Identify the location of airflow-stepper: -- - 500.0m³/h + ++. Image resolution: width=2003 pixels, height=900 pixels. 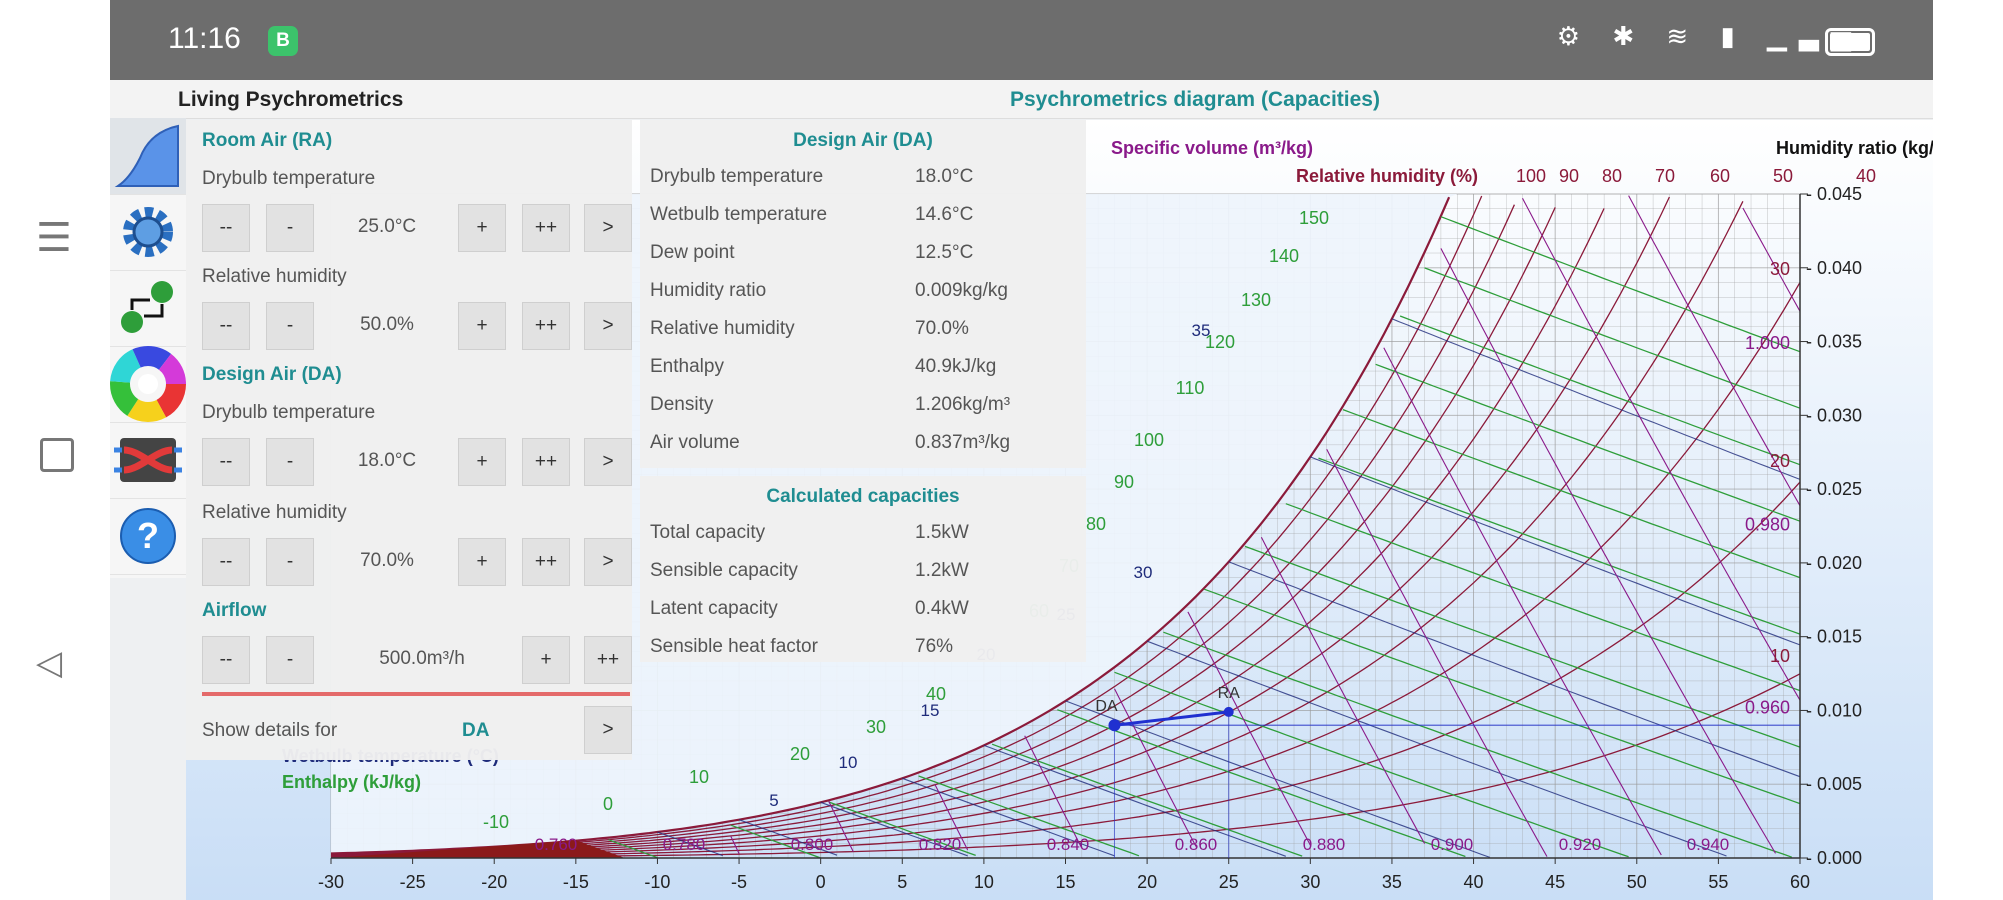
(417, 660).